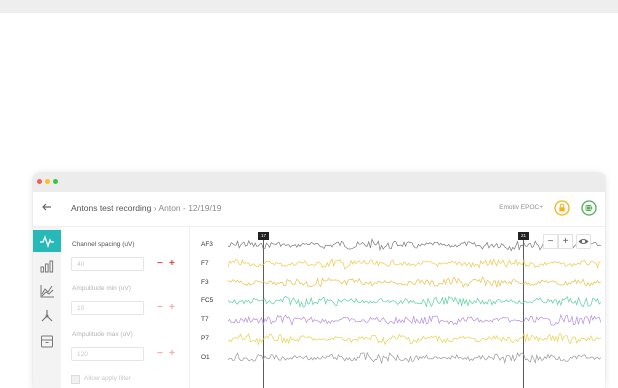 The height and width of the screenshot is (388, 618). I want to click on waveform-icon, so click(47, 242).